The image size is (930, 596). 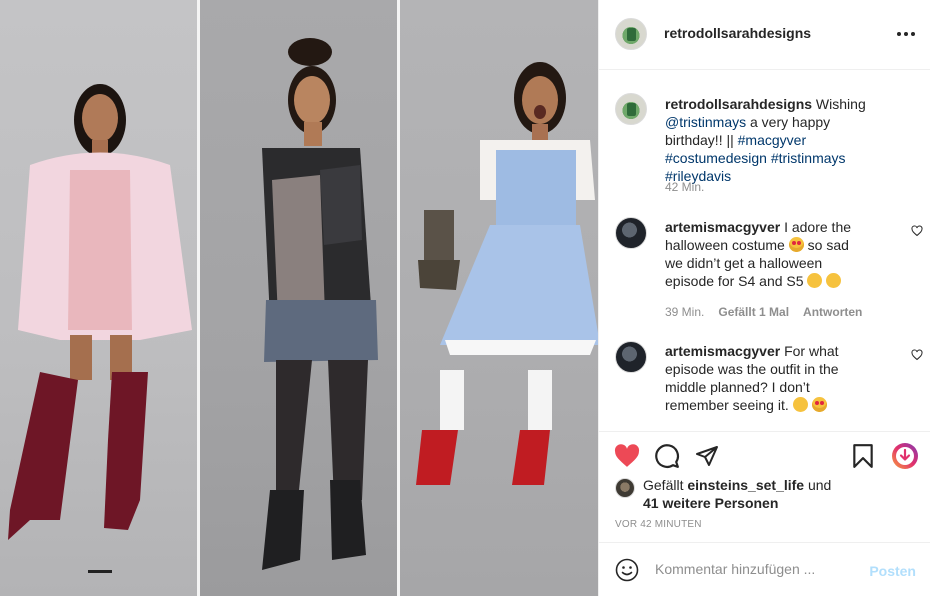 I want to click on comment-meta: 39 Min. Gefällt 1 Mal Antworten, so click(x=764, y=312).